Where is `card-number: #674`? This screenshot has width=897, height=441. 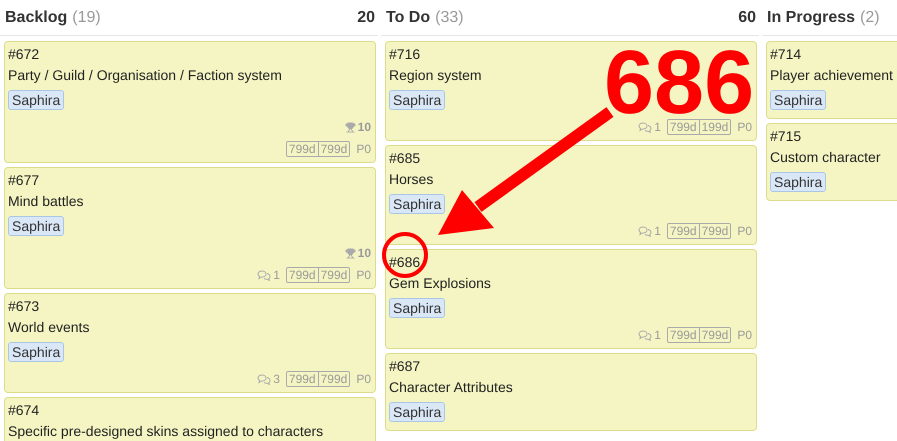 card-number: #674 is located at coordinates (24, 410).